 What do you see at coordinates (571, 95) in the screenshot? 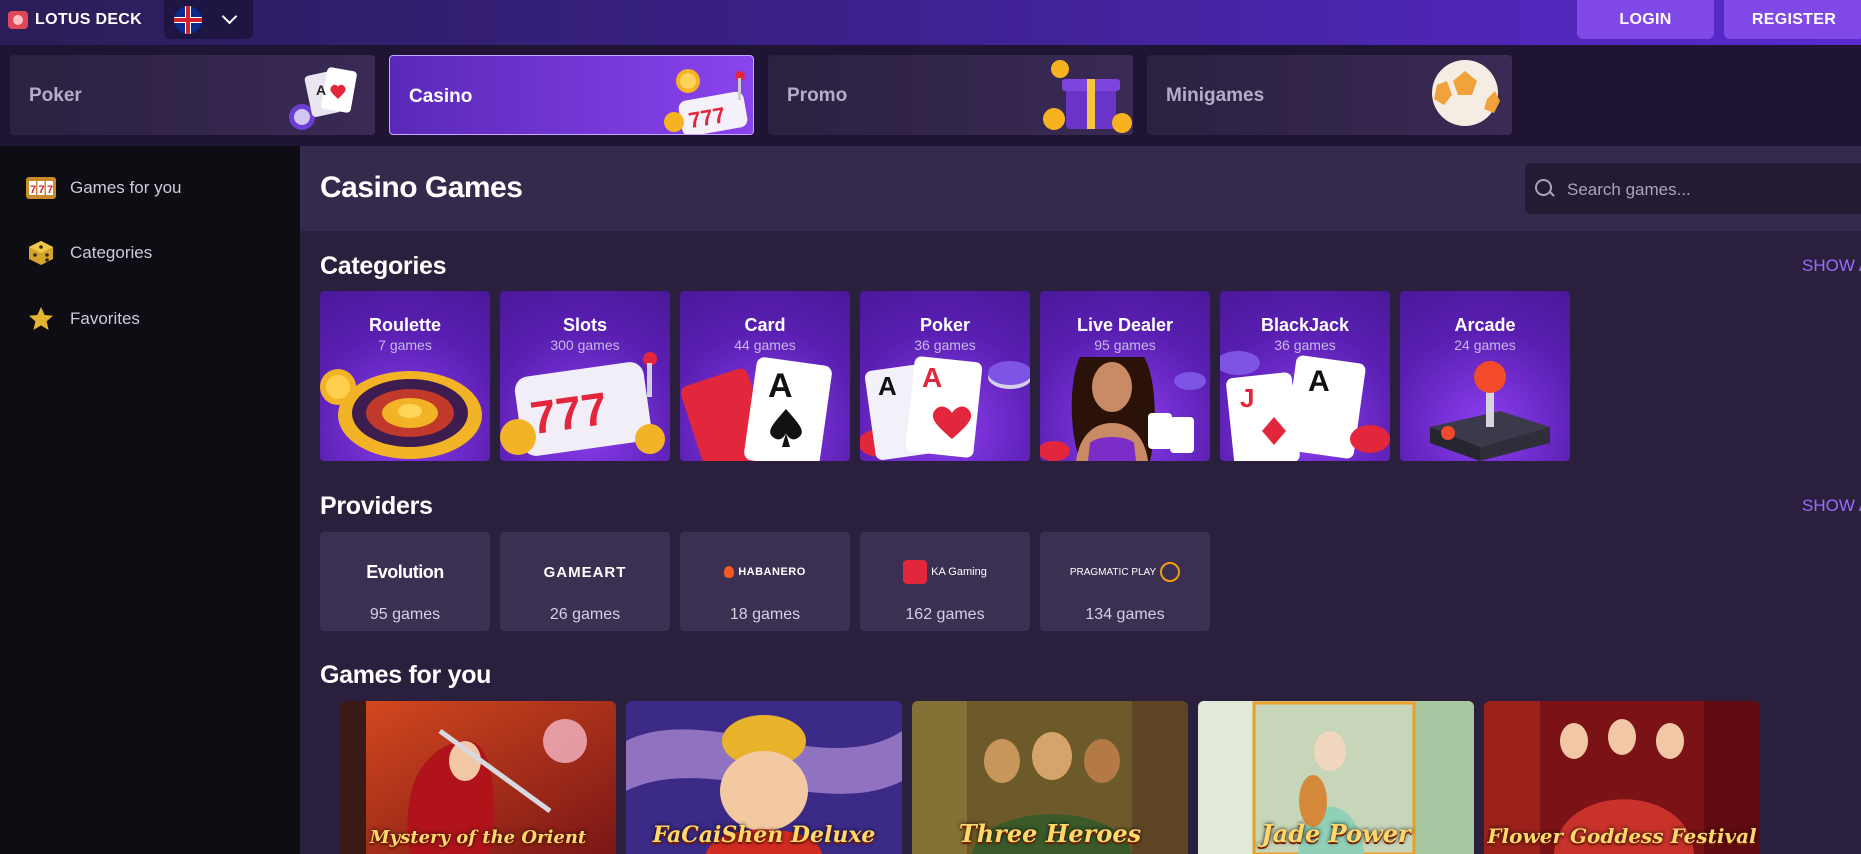
I see `tab-casino: Casino 777` at bounding box center [571, 95].